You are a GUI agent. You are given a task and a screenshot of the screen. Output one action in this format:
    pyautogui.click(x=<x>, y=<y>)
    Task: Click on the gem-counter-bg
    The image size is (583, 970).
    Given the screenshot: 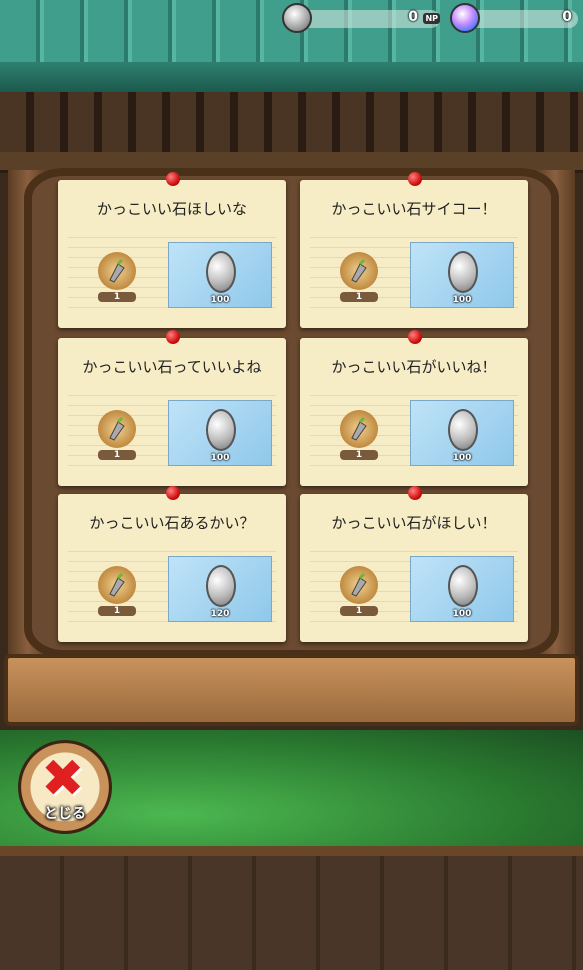 What is the action you would take?
    pyautogui.click(x=521, y=19)
    